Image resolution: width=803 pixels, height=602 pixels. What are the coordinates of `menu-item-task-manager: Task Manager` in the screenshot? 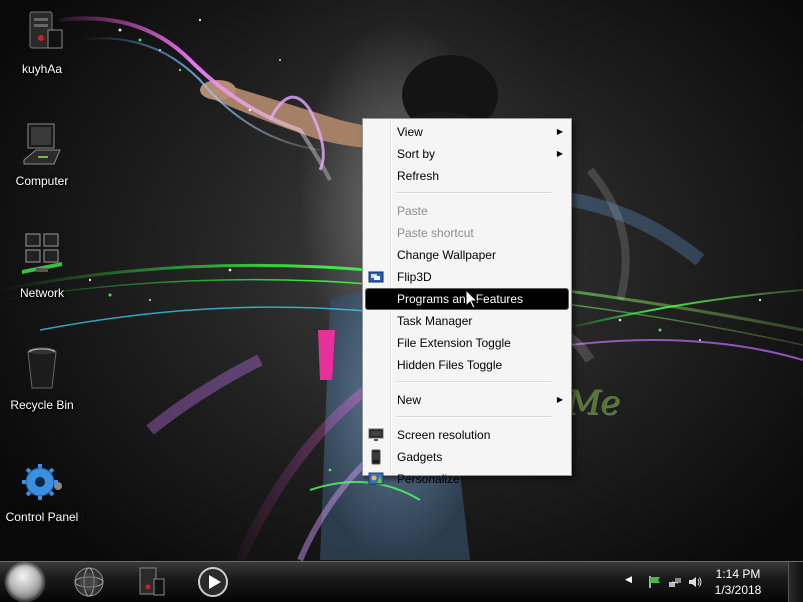 It's located at (467, 321).